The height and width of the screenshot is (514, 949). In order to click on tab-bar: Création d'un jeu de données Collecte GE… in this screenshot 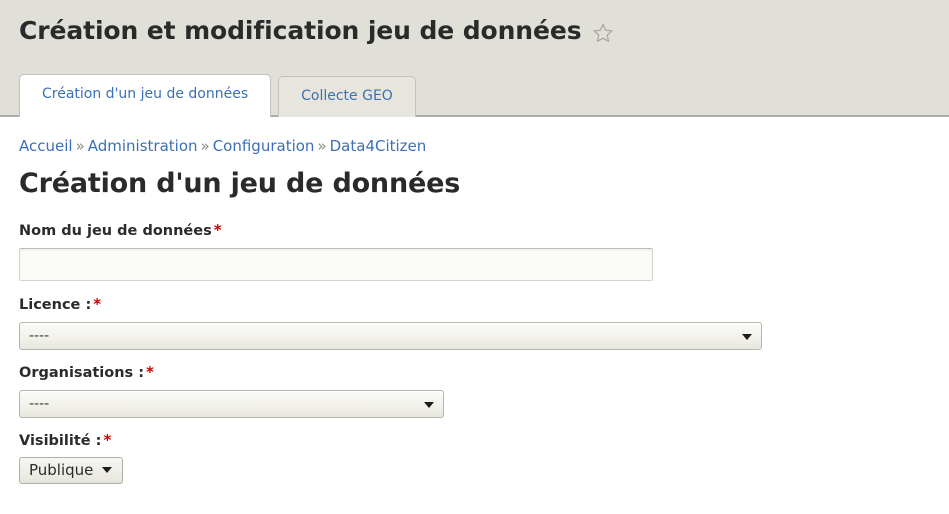, I will do `click(217, 95)`.